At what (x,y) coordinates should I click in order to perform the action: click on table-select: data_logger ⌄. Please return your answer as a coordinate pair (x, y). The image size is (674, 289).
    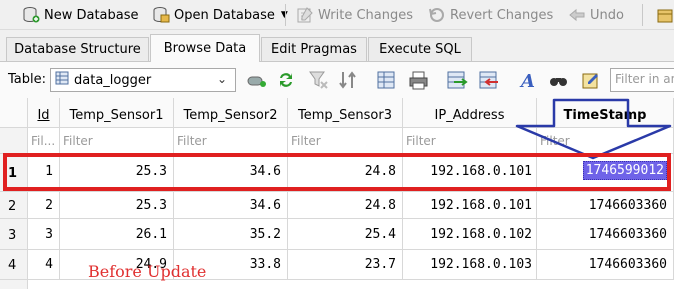
    Looking at the image, I should click on (143, 80).